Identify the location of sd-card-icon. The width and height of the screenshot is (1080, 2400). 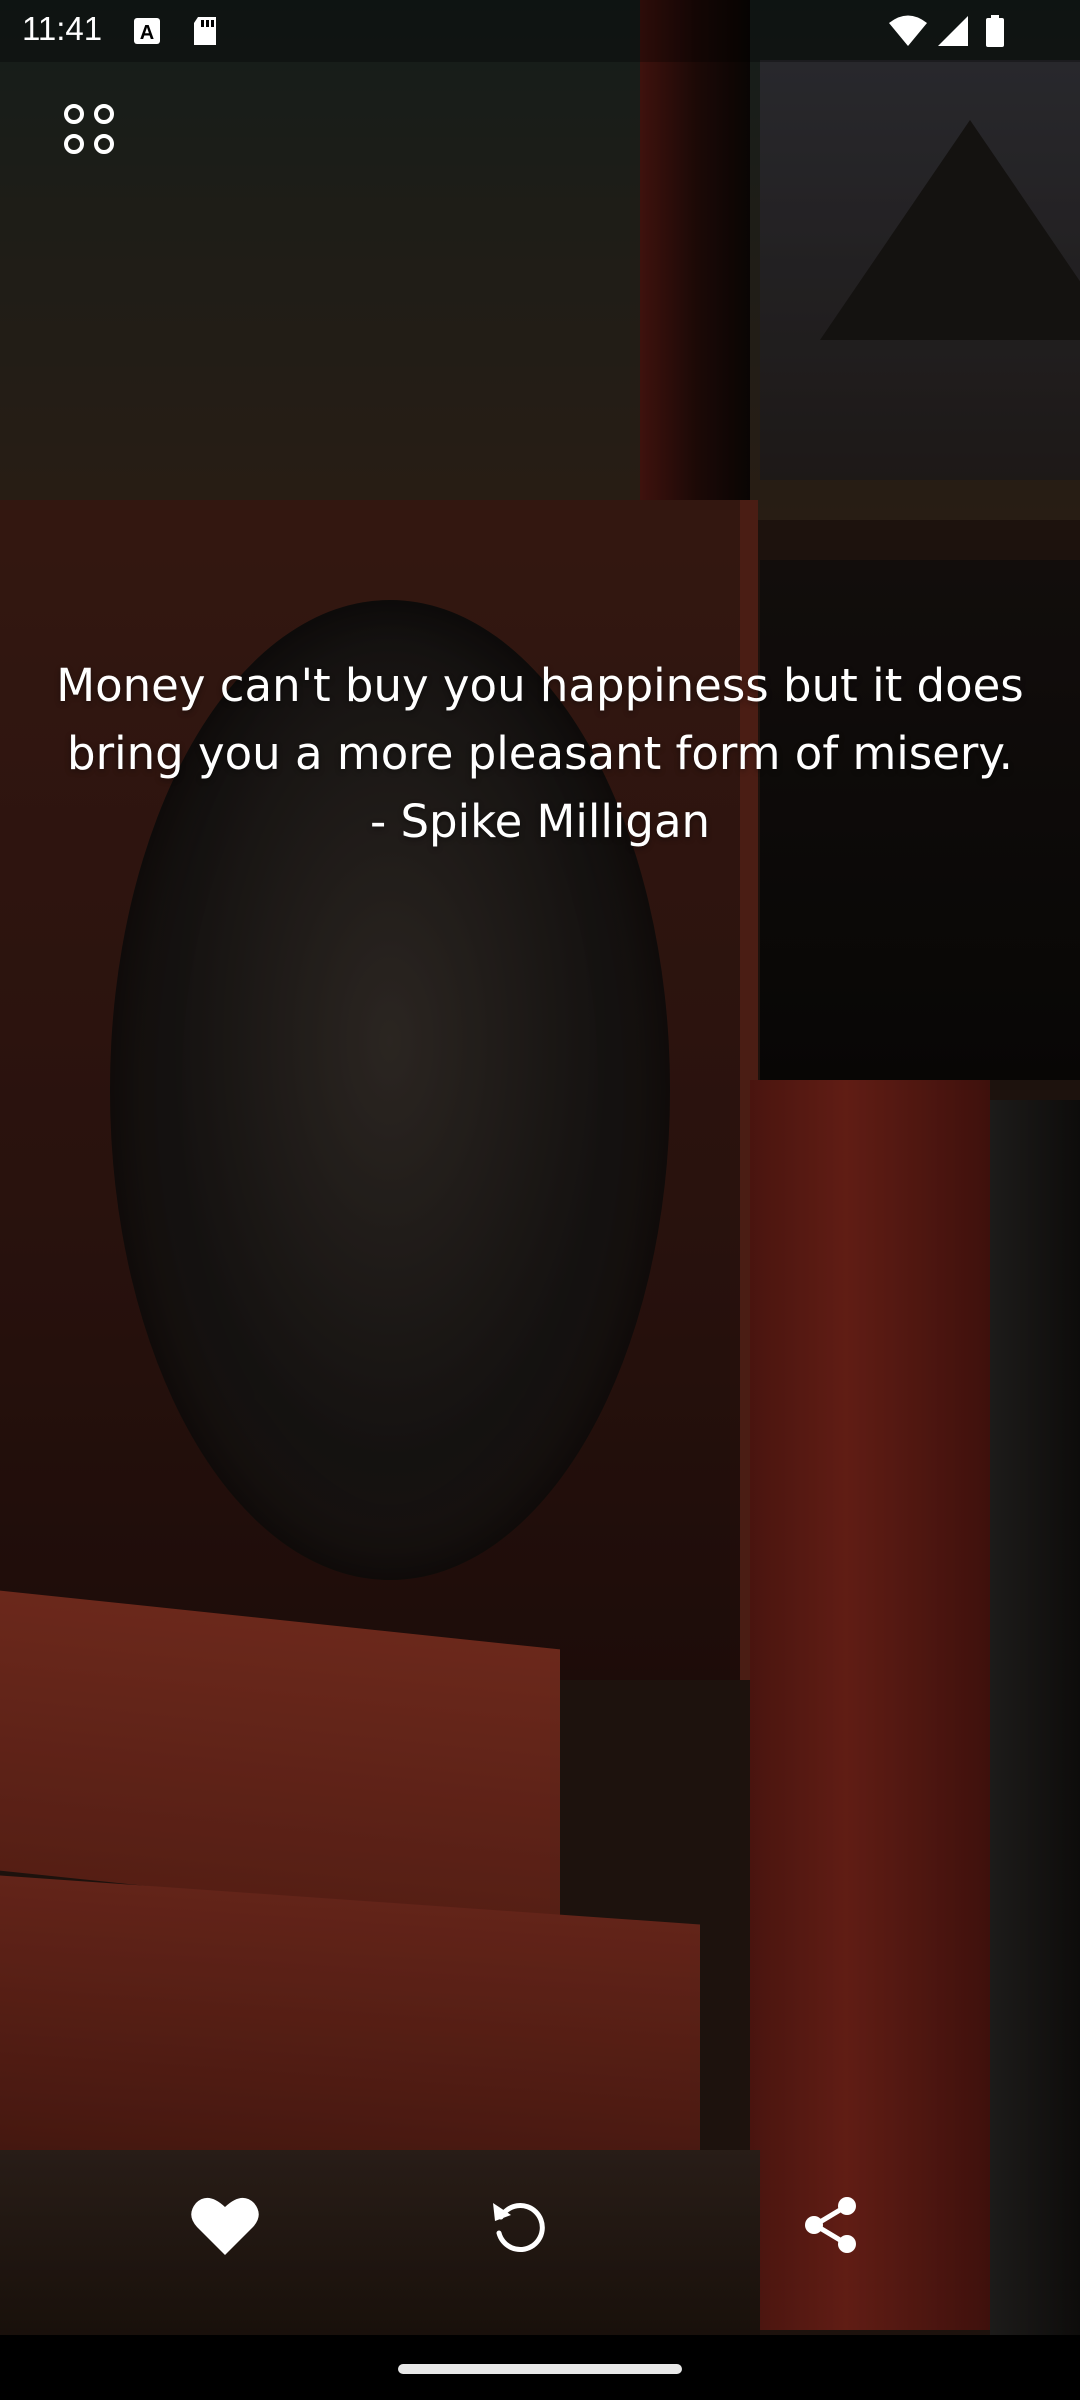
(205, 31).